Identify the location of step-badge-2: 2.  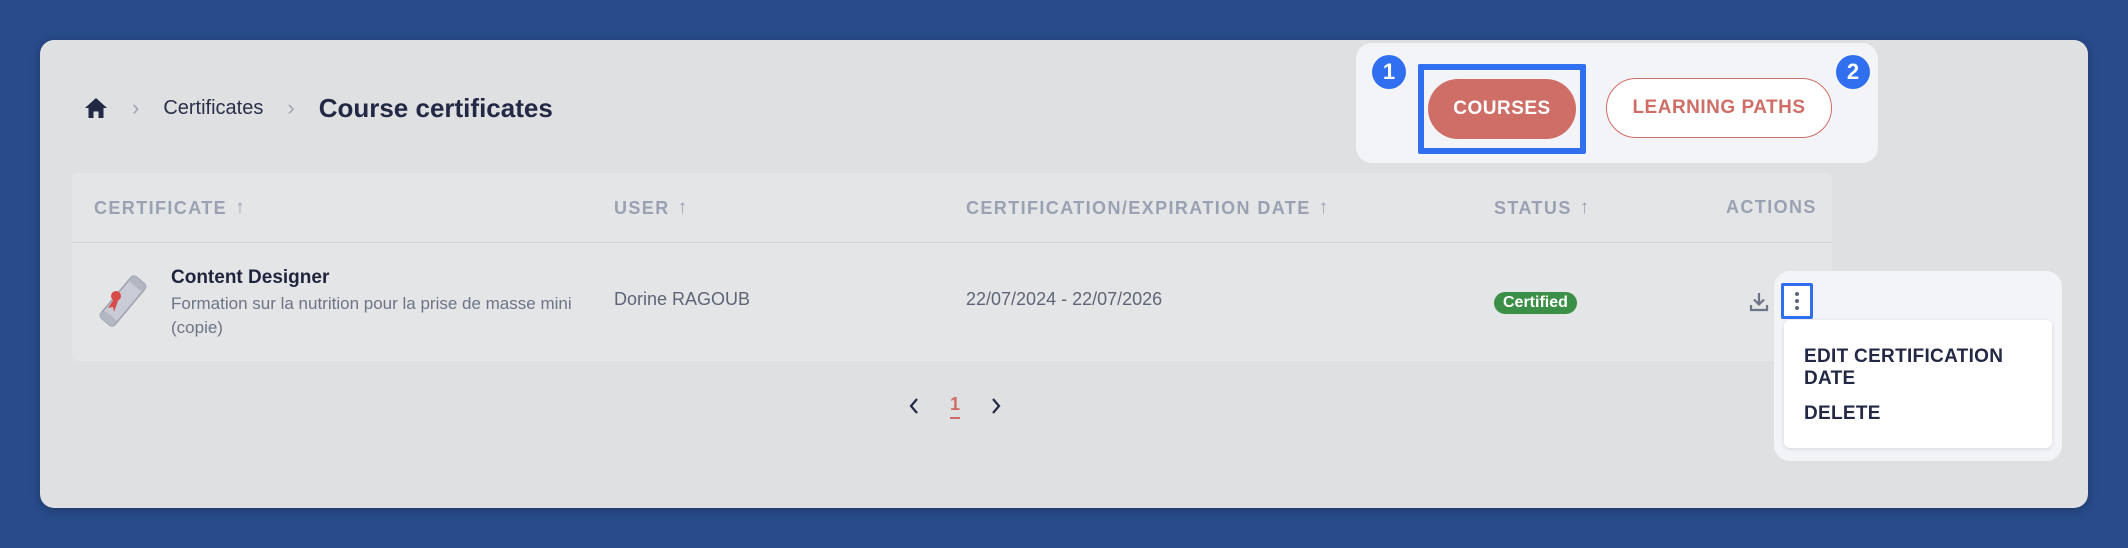
(1853, 72).